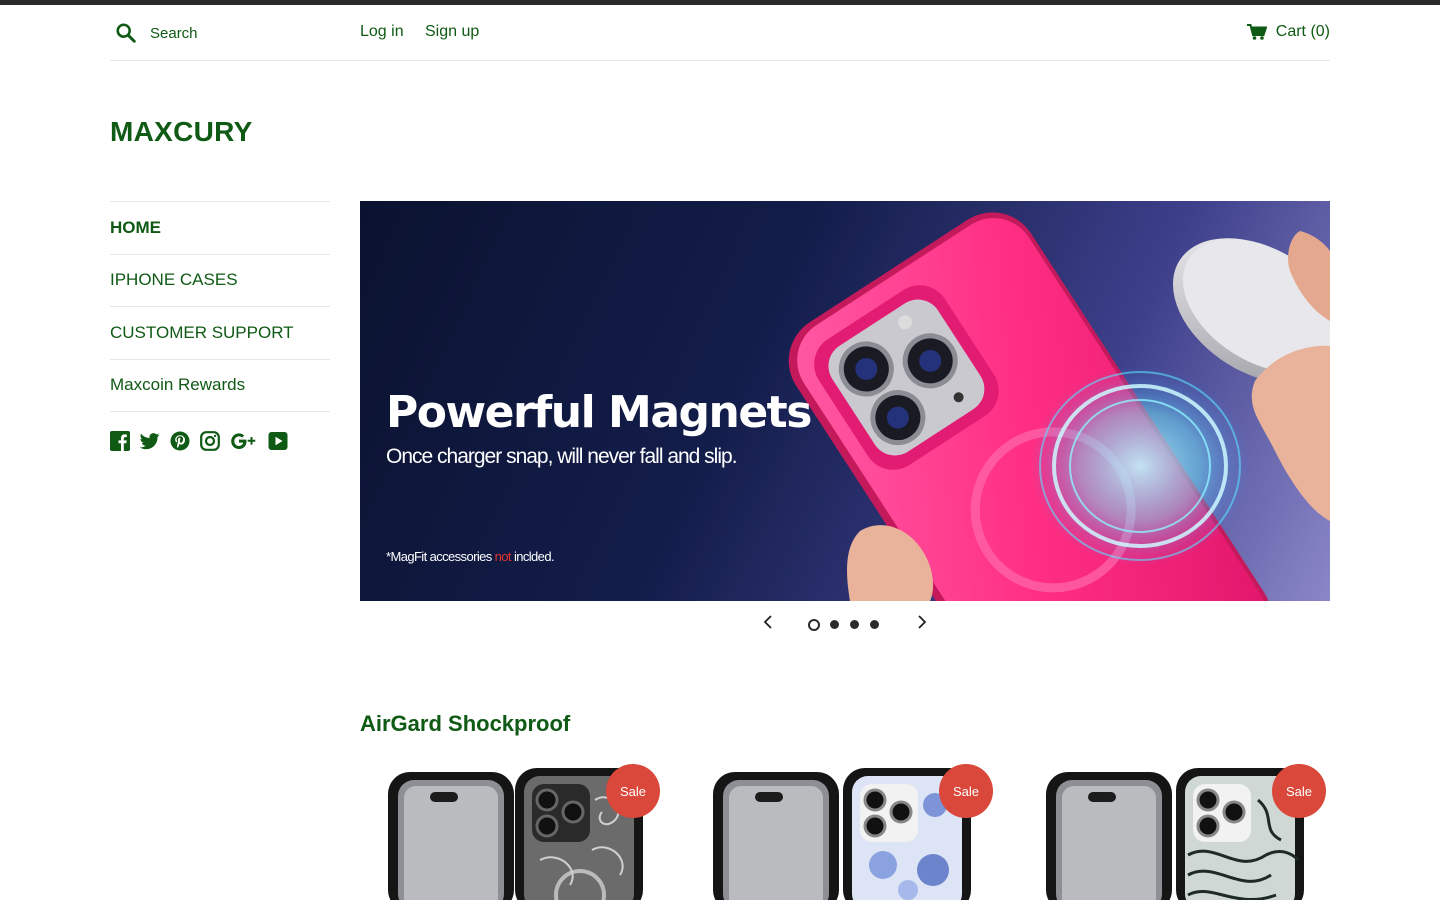 The width and height of the screenshot is (1440, 900). Describe the element at coordinates (599, 412) in the screenshot. I see `hero-headline: Powerful Magnets` at that location.